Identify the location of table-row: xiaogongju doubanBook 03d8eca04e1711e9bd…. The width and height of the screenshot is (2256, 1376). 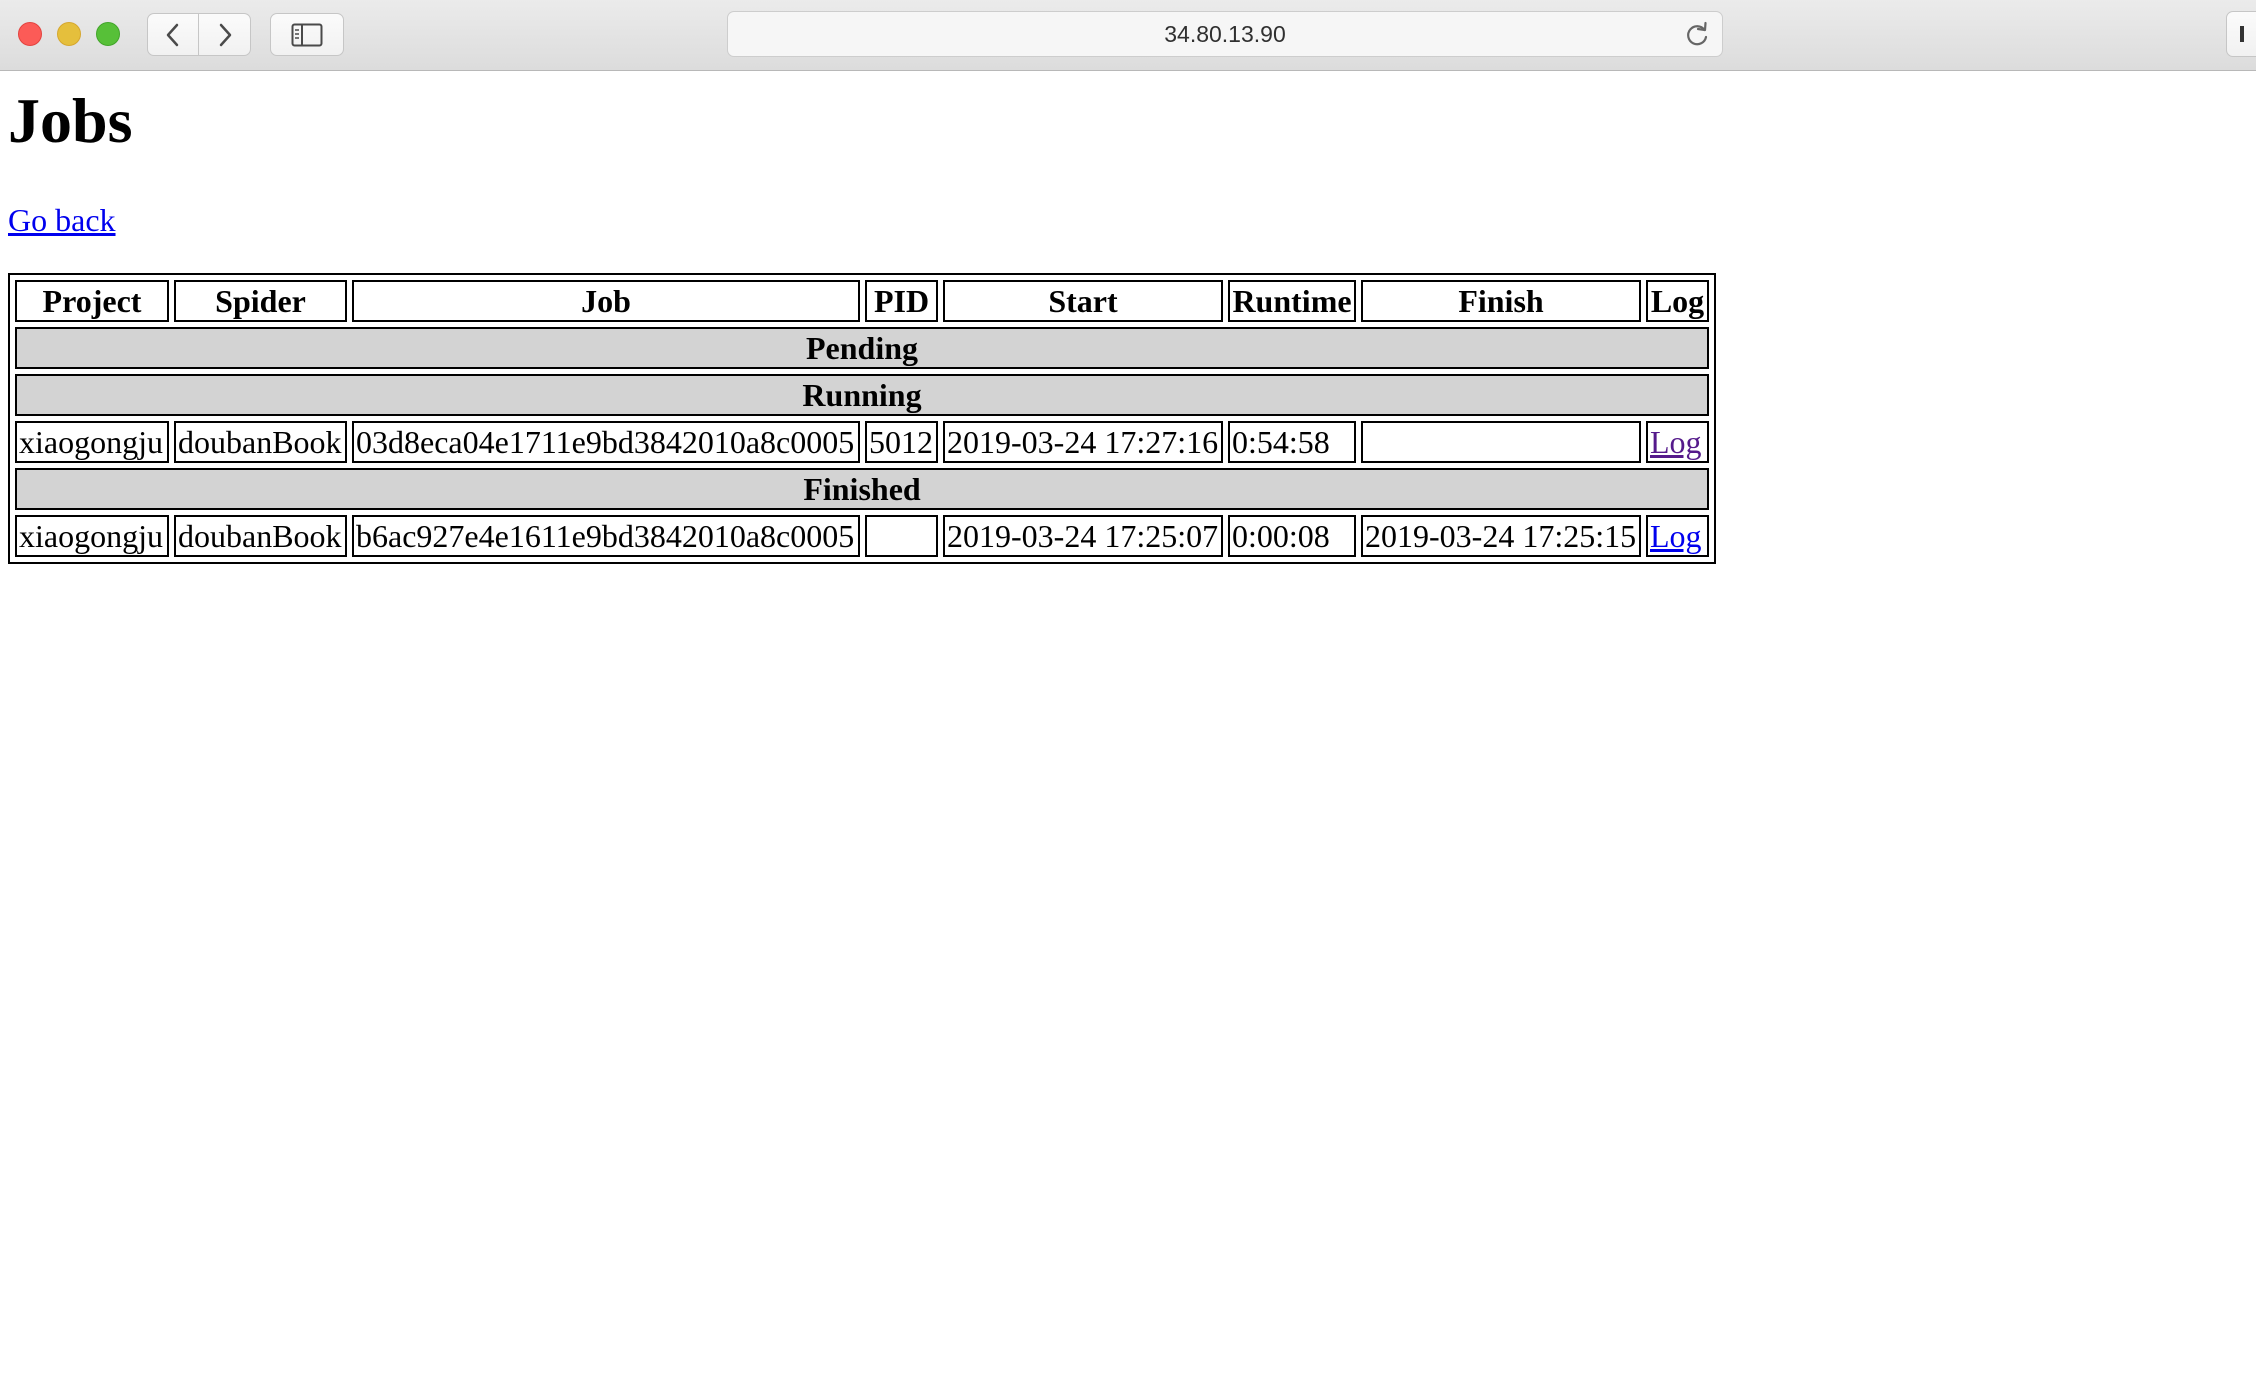
(862, 442).